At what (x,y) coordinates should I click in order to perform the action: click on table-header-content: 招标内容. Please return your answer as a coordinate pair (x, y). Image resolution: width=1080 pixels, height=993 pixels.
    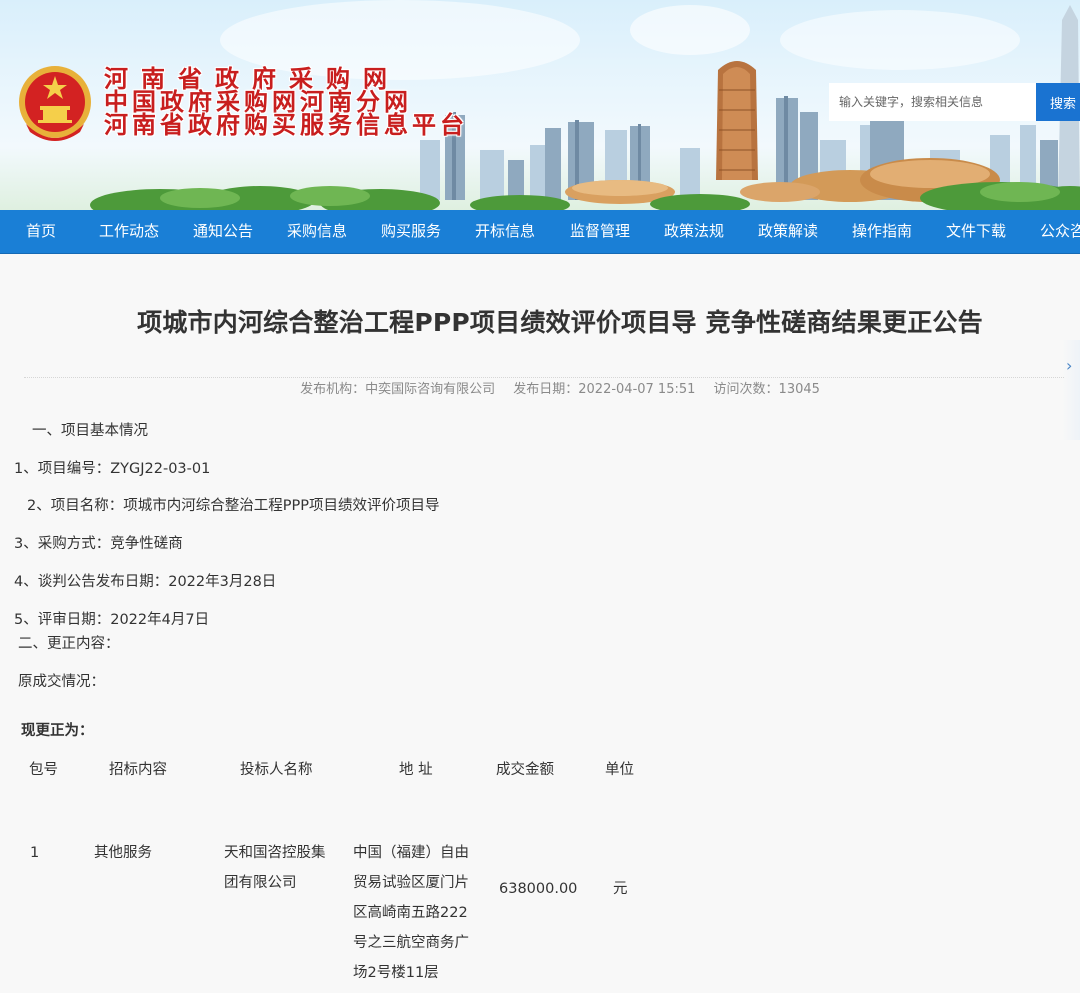
    Looking at the image, I should click on (138, 770).